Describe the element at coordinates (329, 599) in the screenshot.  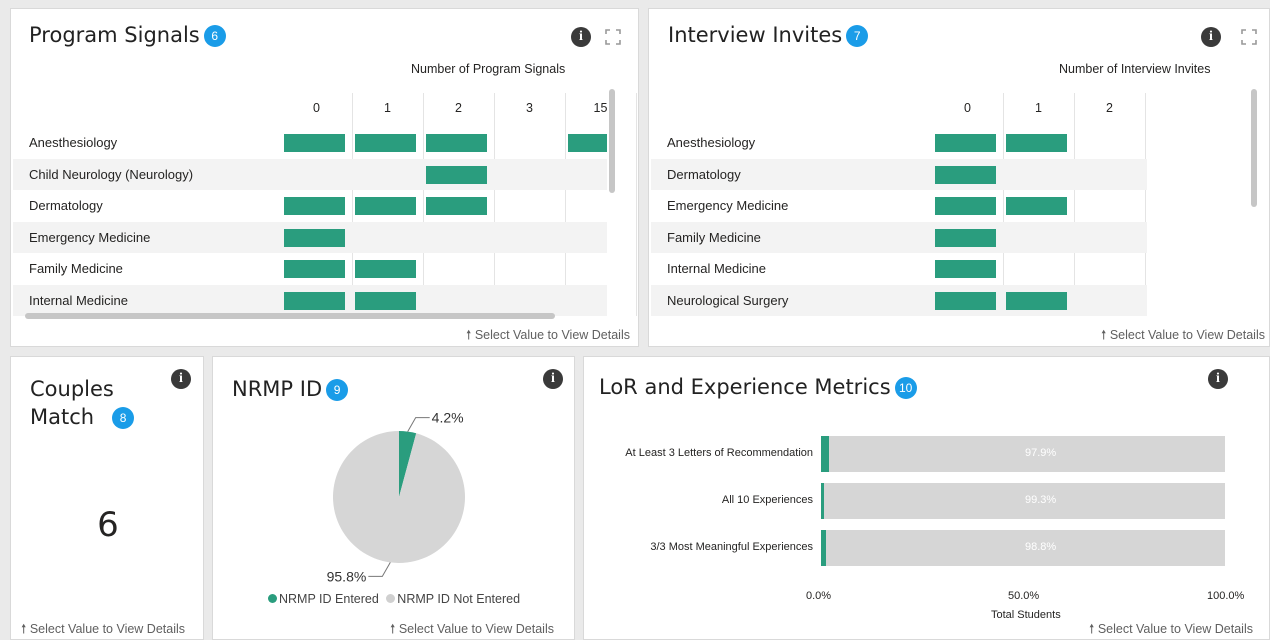
I see `legend-label: NRMP ID Entered` at that location.